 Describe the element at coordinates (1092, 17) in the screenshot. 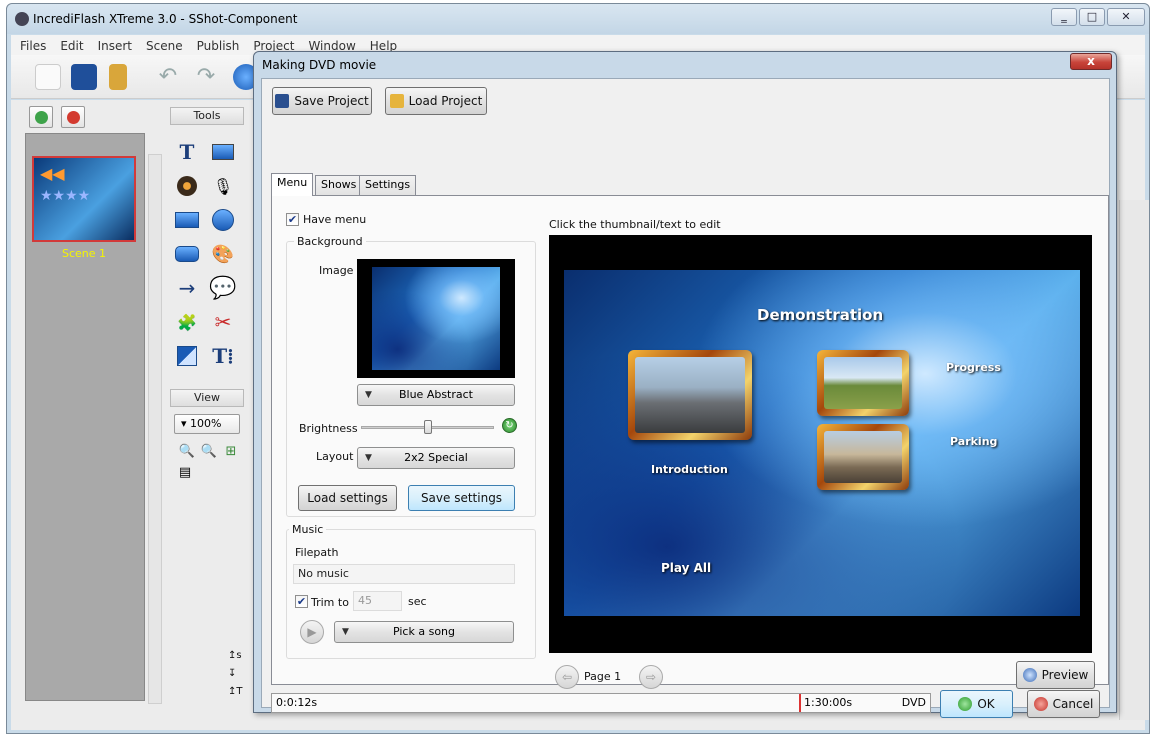

I see `maximize-button: □` at that location.